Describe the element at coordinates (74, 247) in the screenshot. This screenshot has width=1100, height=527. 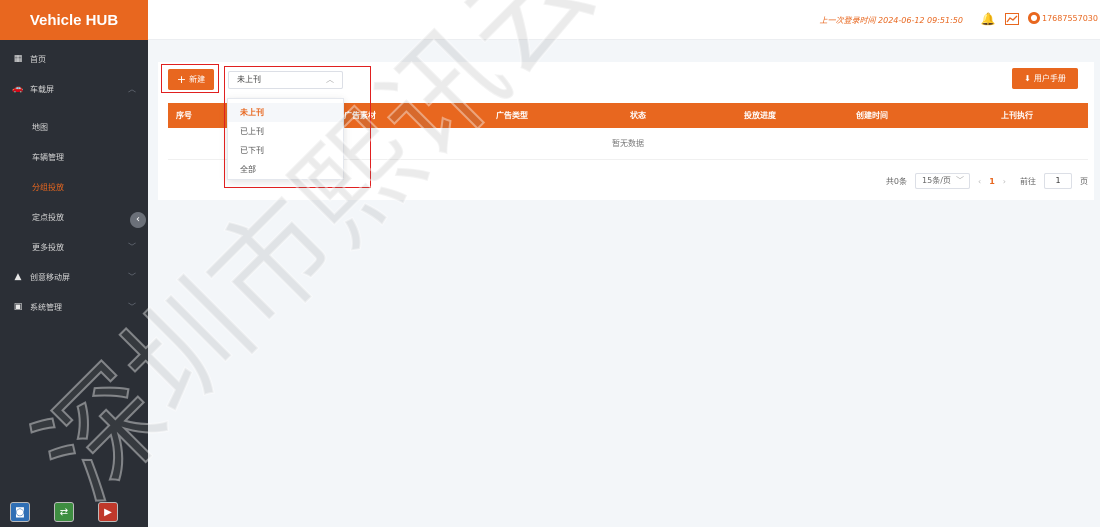
I see `sidebar-item-more-delivery: 更多投放 ﹀` at that location.